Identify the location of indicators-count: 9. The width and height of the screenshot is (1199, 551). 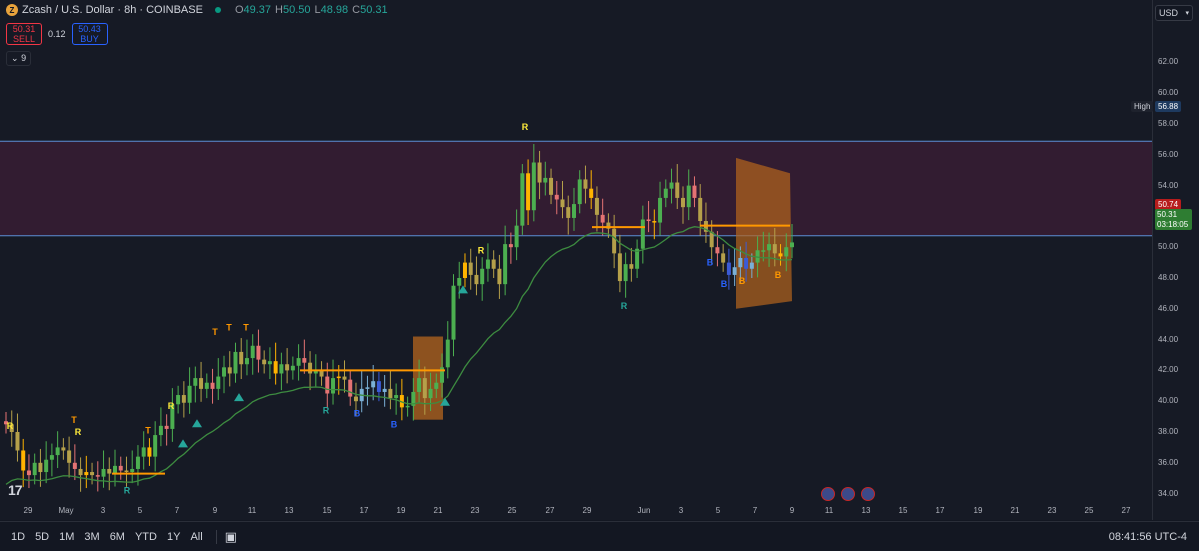
(24, 58).